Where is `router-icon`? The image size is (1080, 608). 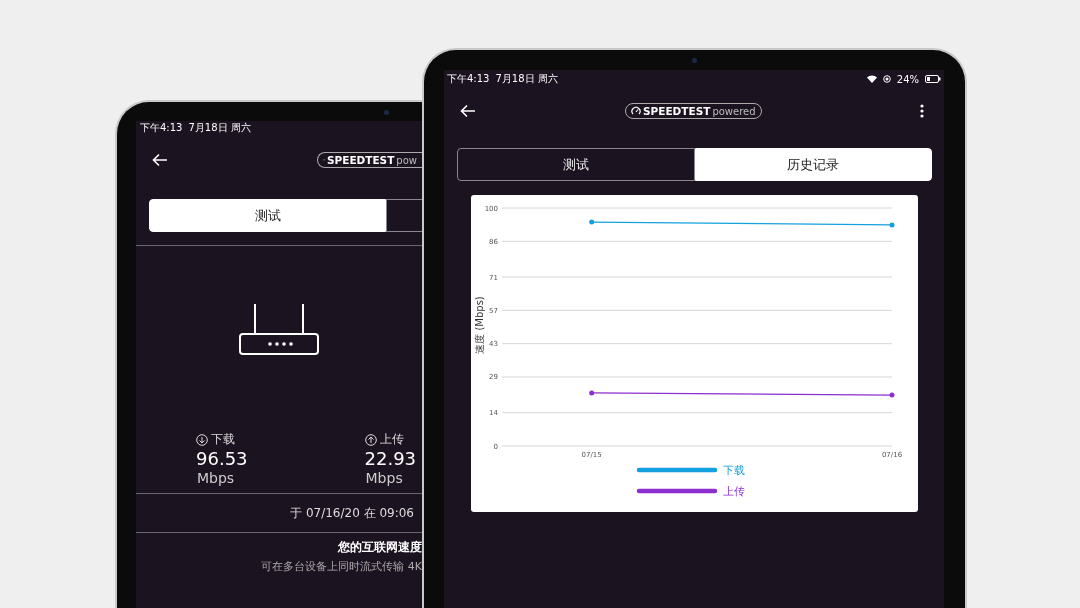 router-icon is located at coordinates (279, 330).